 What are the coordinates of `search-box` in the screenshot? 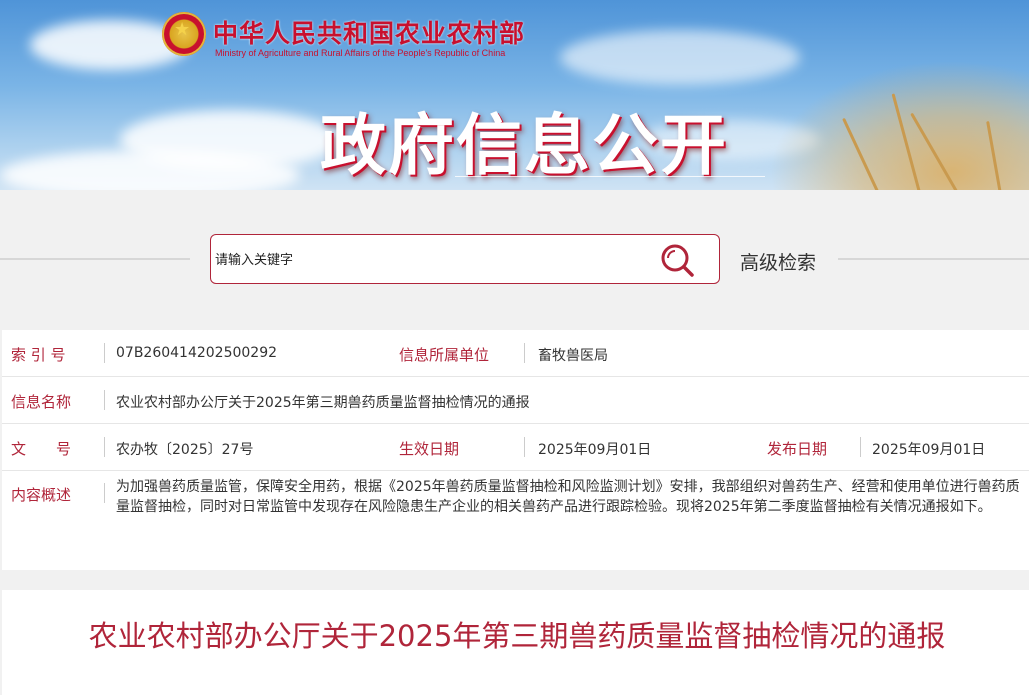 It's located at (465, 259).